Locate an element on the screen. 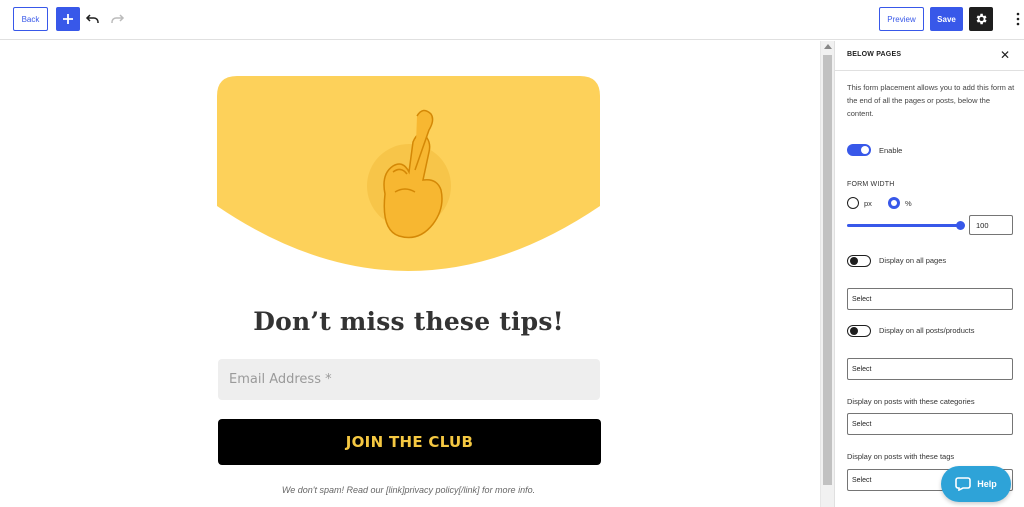 The width and height of the screenshot is (1024, 507). form-headline: Don’t miss these tips! is located at coordinates (408, 321).